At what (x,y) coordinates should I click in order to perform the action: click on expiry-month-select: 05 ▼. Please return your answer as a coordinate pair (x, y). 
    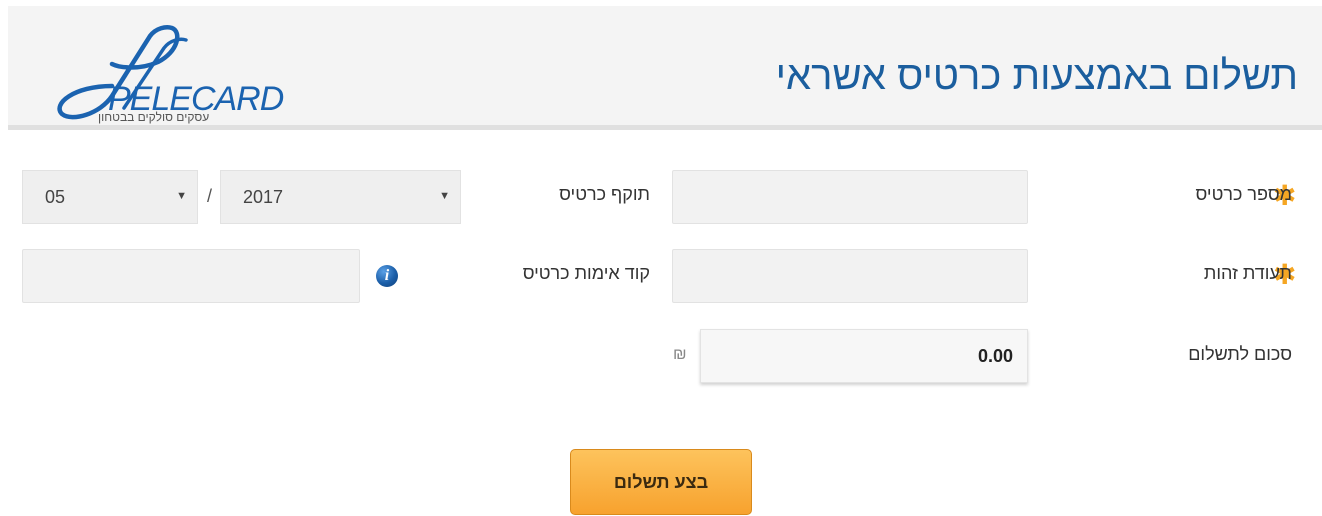
    Looking at the image, I should click on (110, 197).